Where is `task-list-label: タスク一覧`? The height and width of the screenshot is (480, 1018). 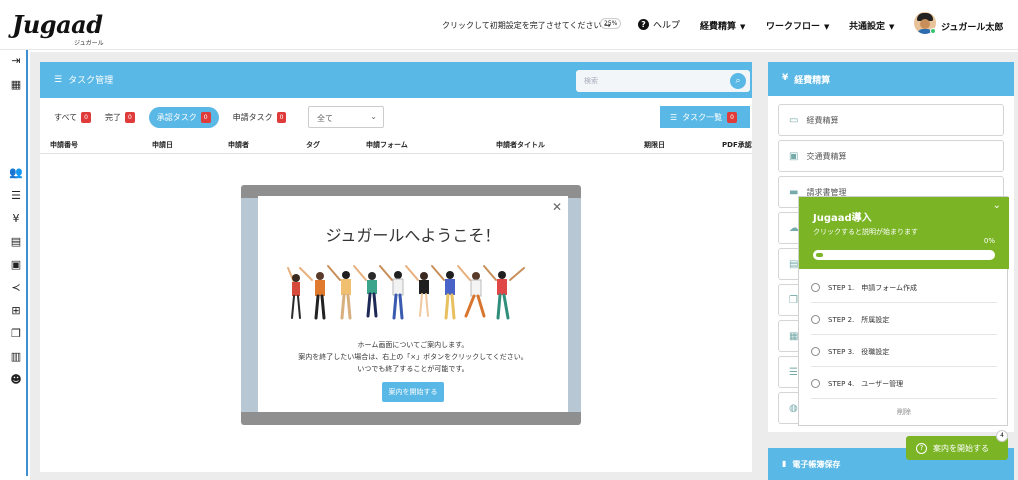
task-list-label: タスク一覧 is located at coordinates (702, 117).